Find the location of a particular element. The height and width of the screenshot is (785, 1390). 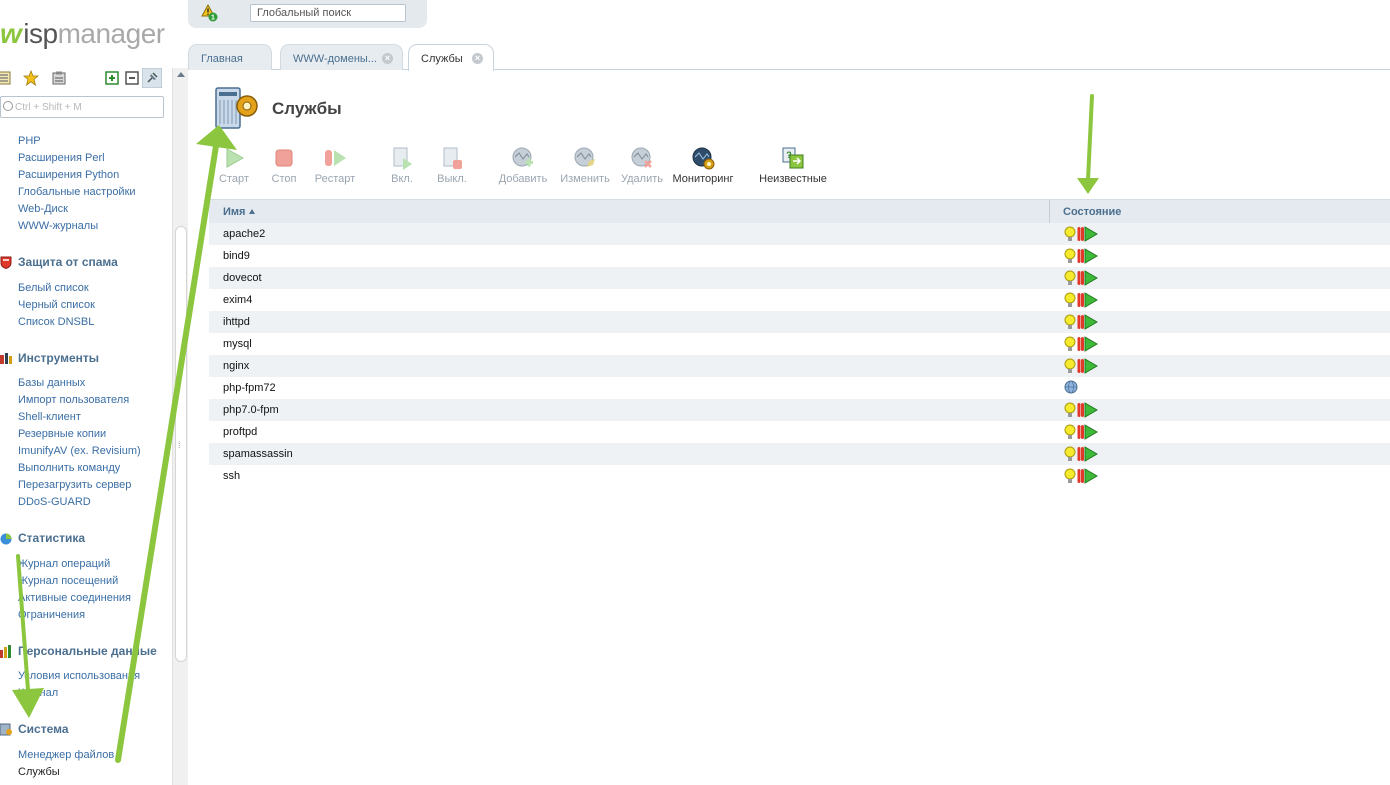

sidebar-item-www-logs: WWW-журналы is located at coordinates (58, 226).